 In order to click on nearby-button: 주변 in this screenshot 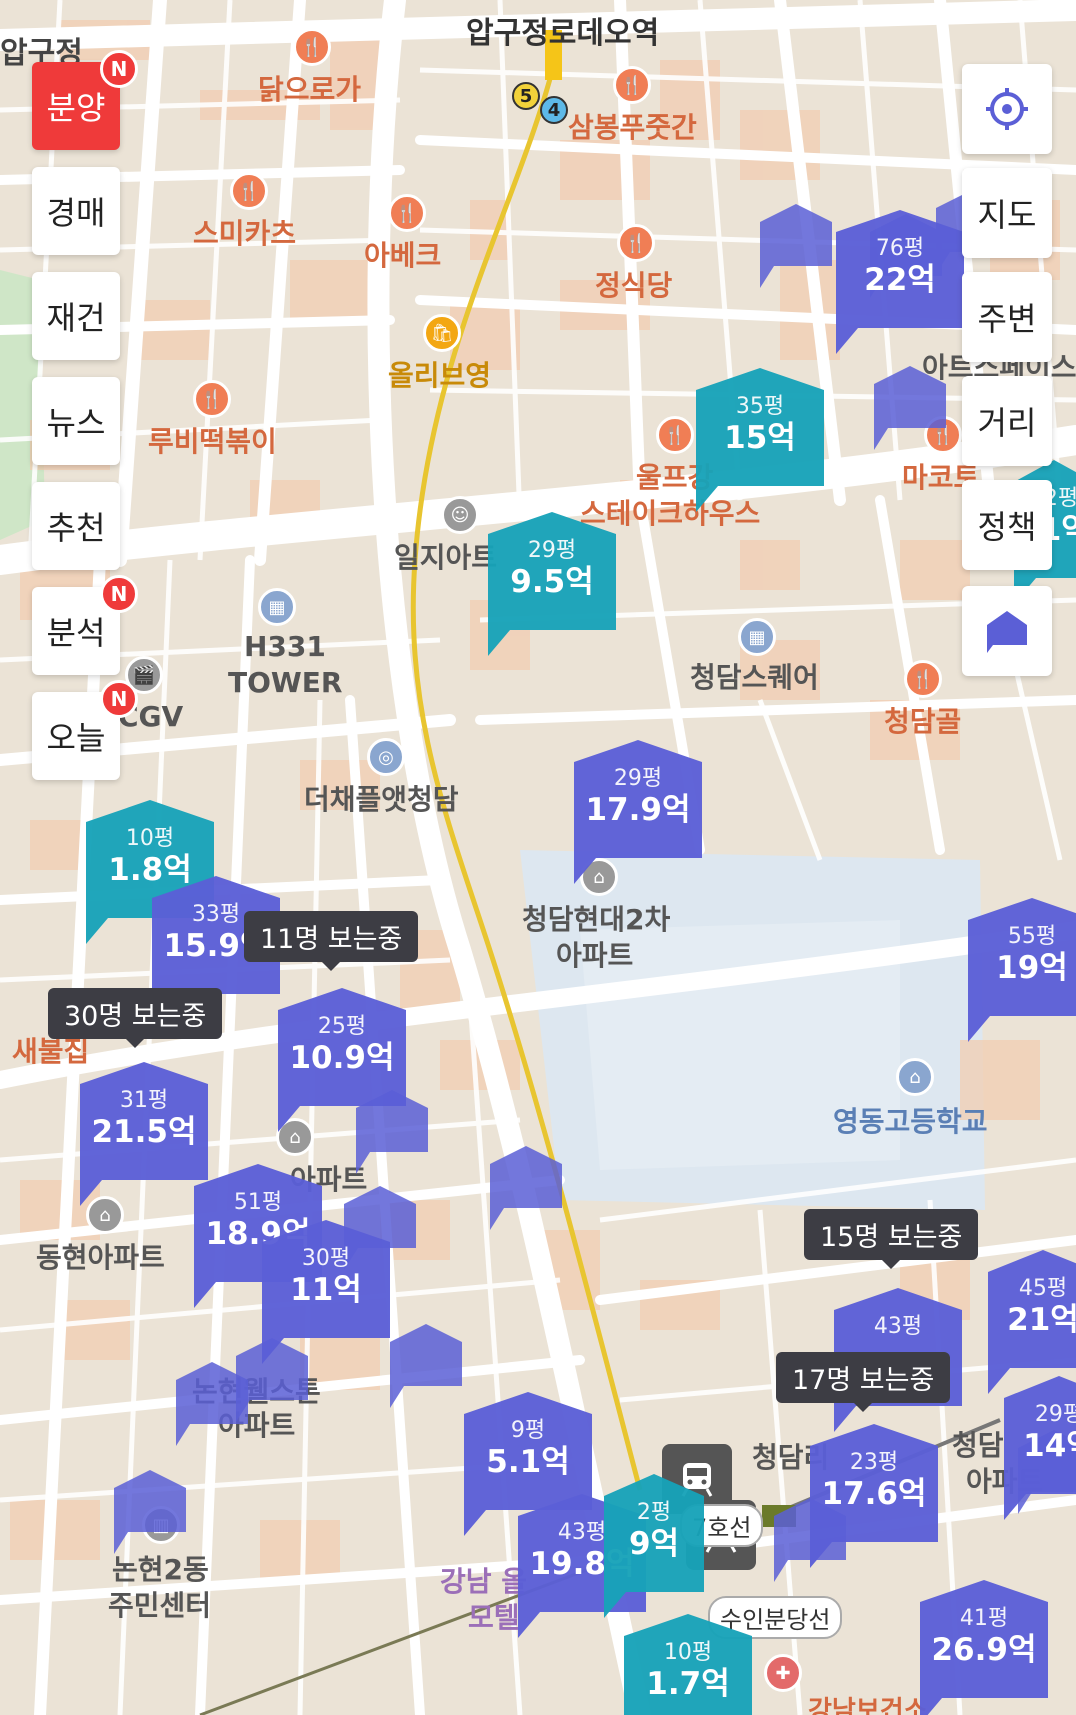, I will do `click(1007, 317)`.